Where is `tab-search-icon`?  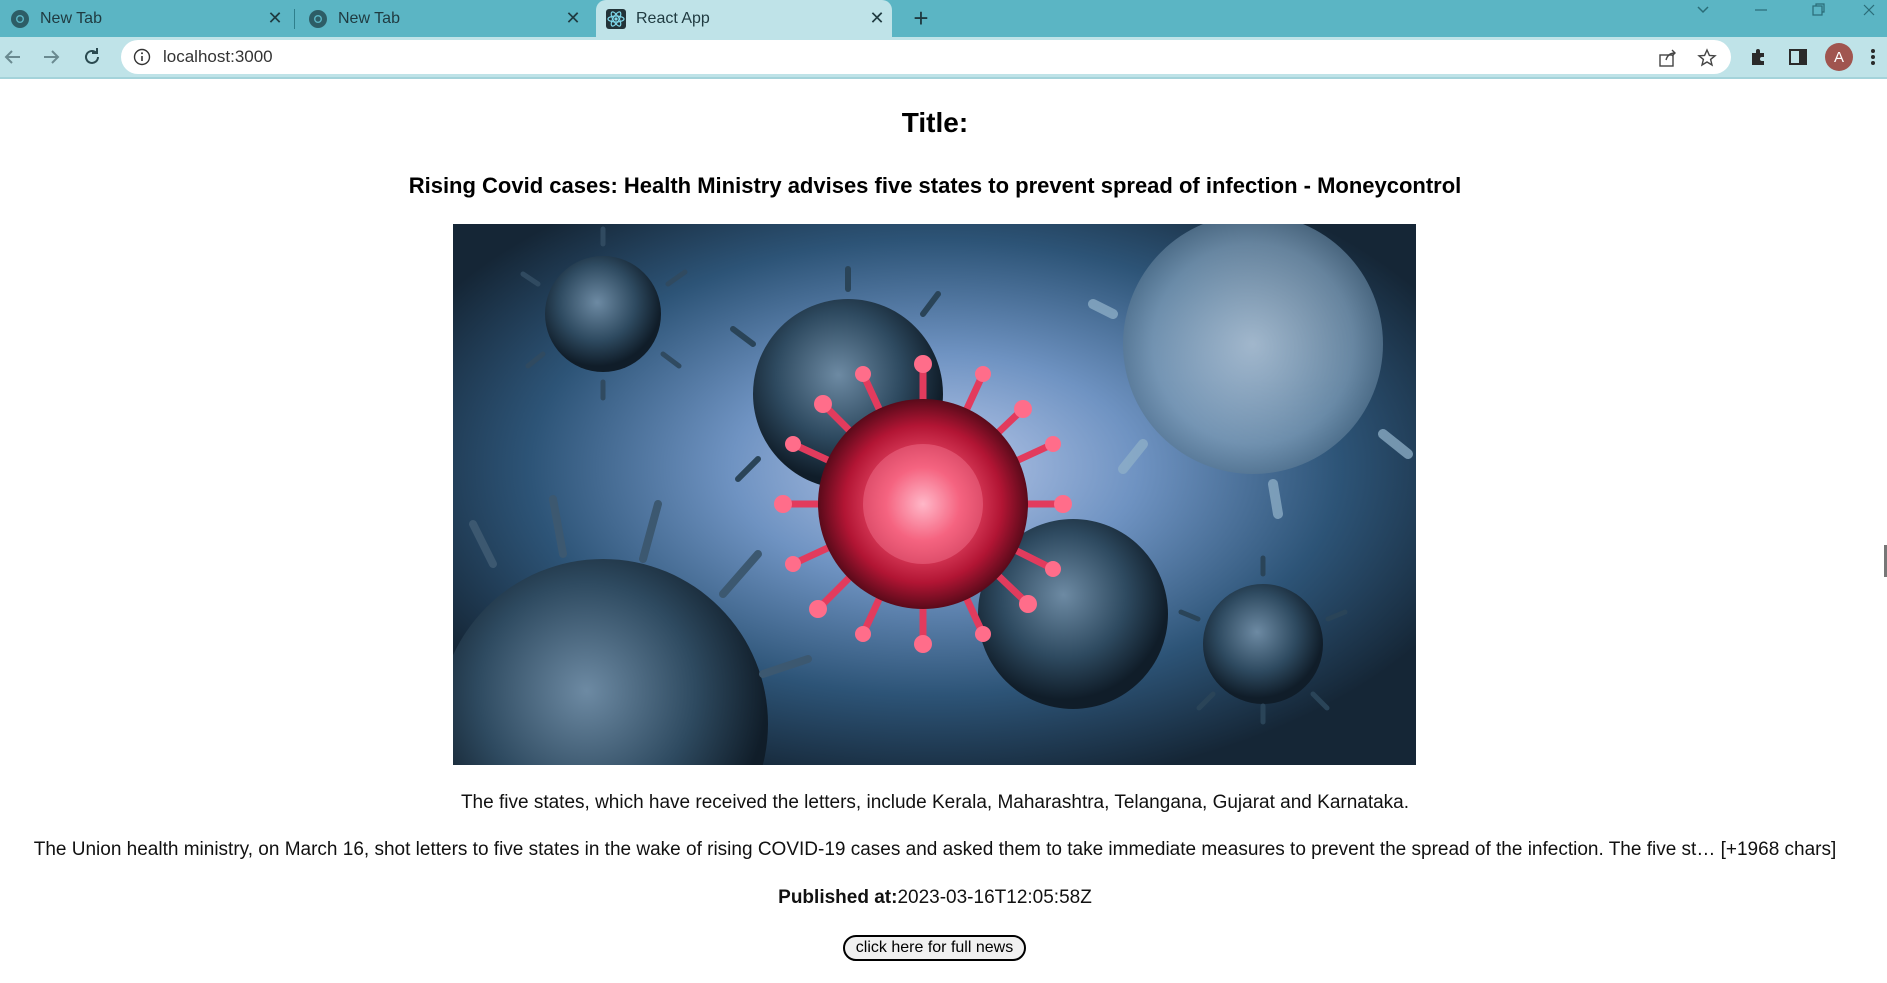
tab-search-icon is located at coordinates (1703, 10).